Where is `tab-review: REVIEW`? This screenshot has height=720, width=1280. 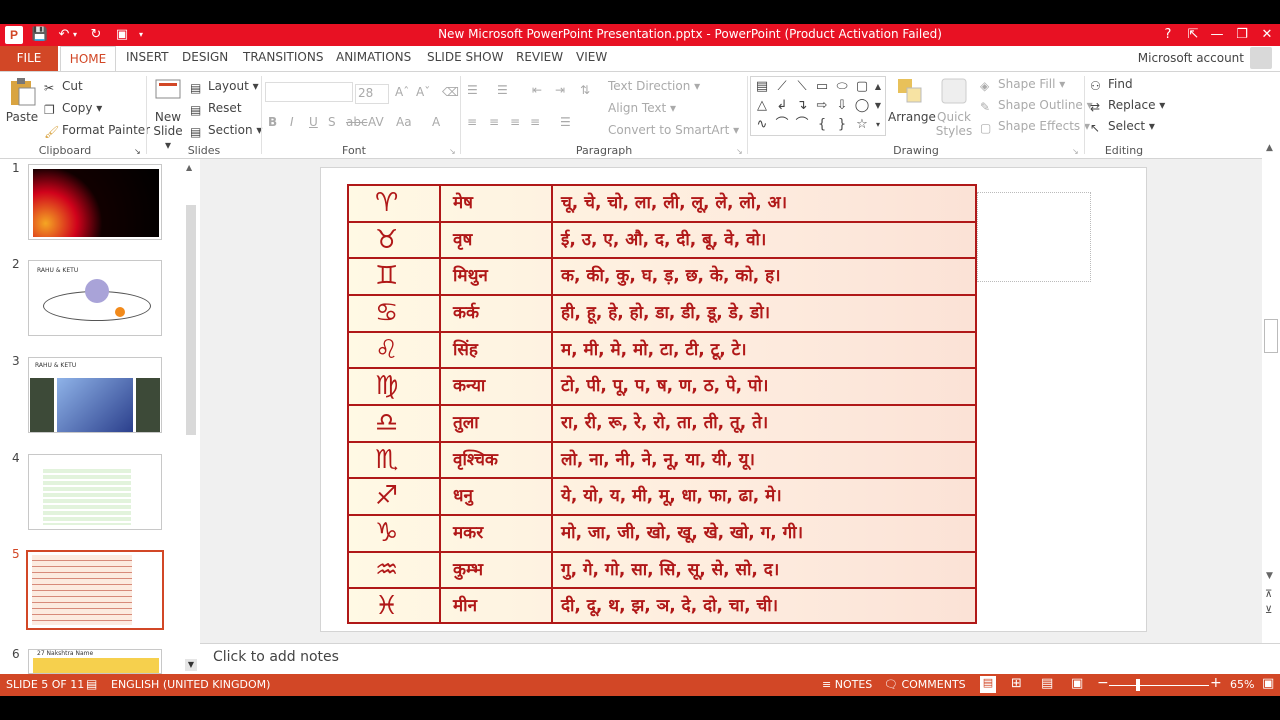
tab-review: REVIEW is located at coordinates (539, 57).